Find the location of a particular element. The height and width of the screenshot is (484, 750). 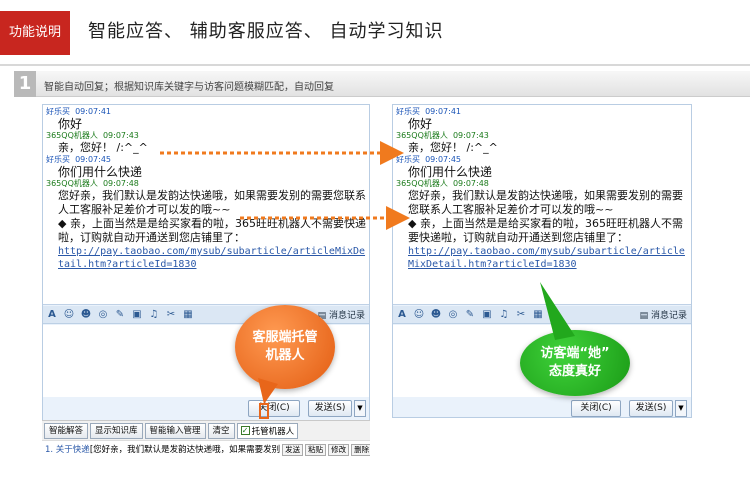

agent-callout-pointer is located at coordinates (268, 391).